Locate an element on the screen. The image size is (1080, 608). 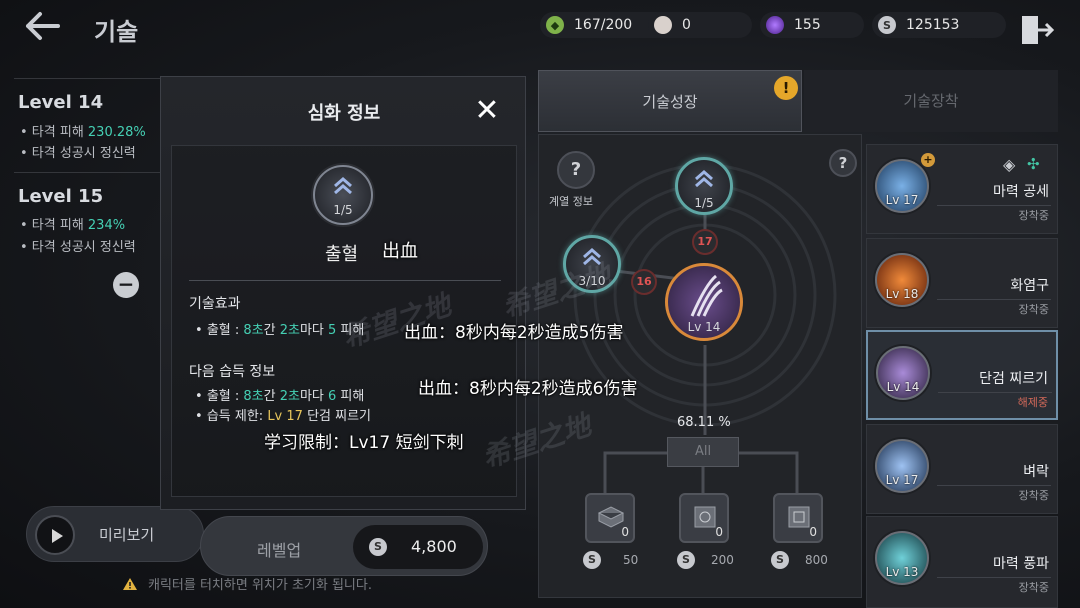
level-up-cost: S 4,800 is located at coordinates (418, 547).